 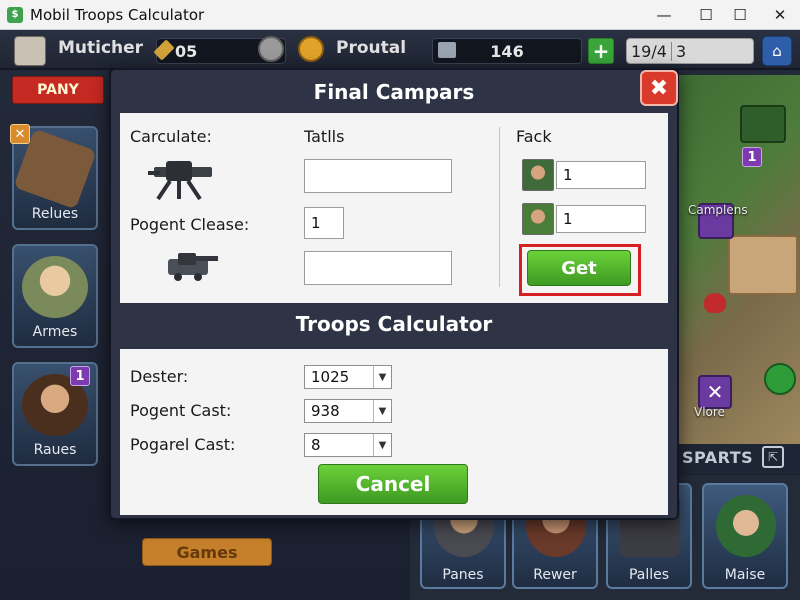 I want to click on window-title: Mobil Troops Calculator, so click(x=117, y=14).